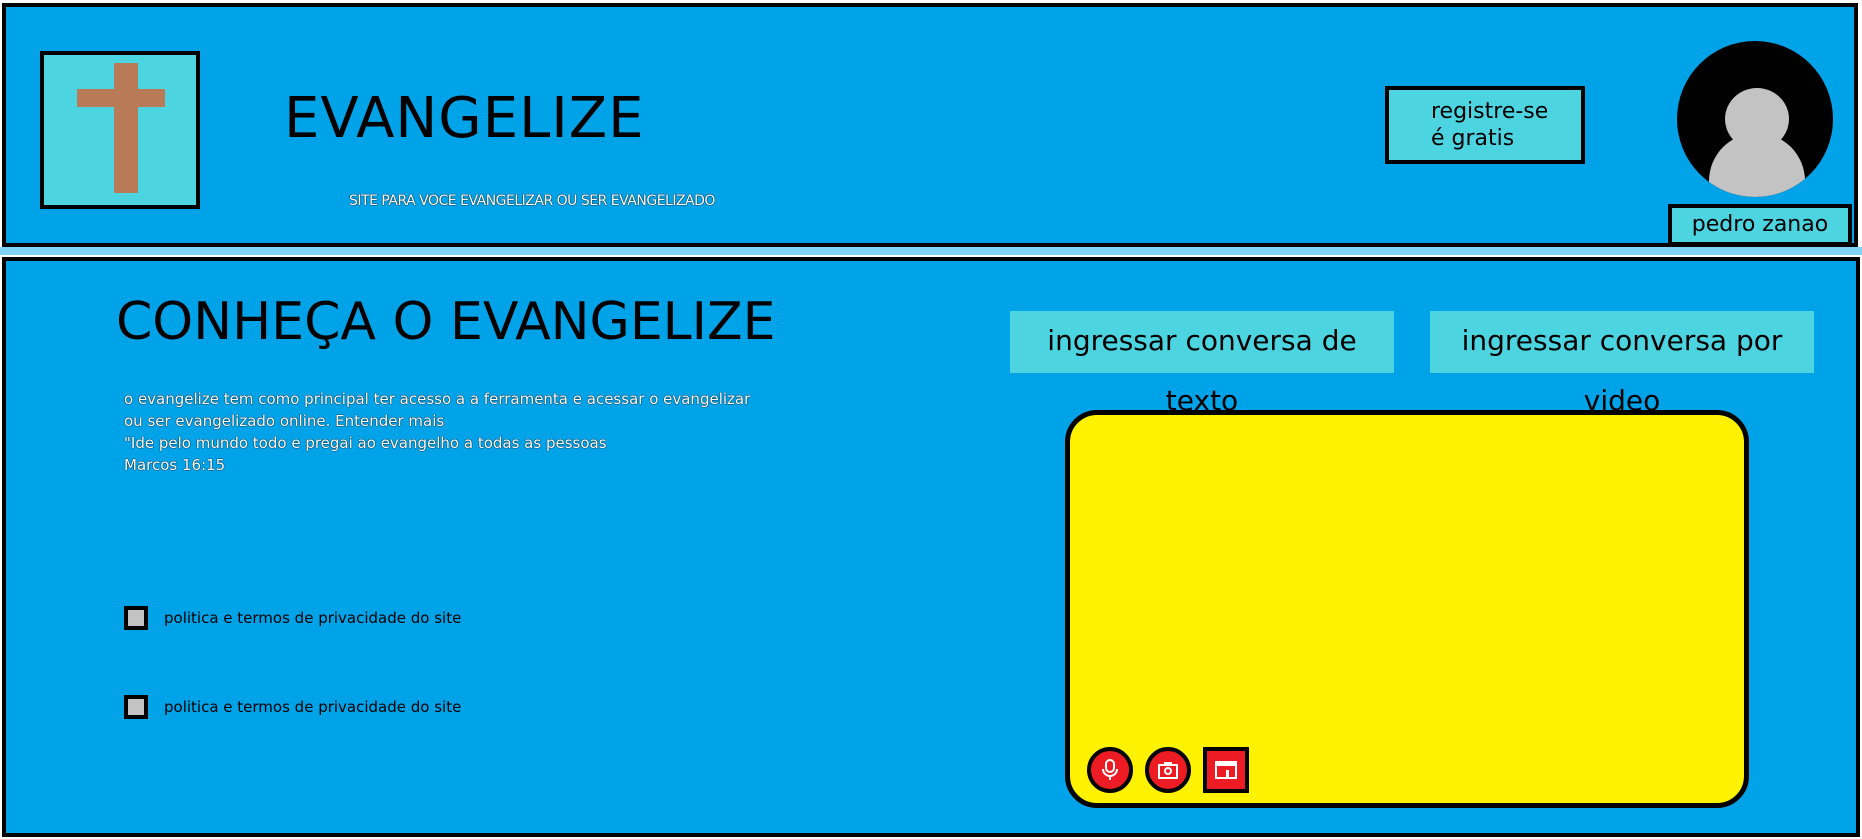 This screenshot has height=839, width=1862. Describe the element at coordinates (1110, 770) in the screenshot. I see `microphone-icon` at that location.